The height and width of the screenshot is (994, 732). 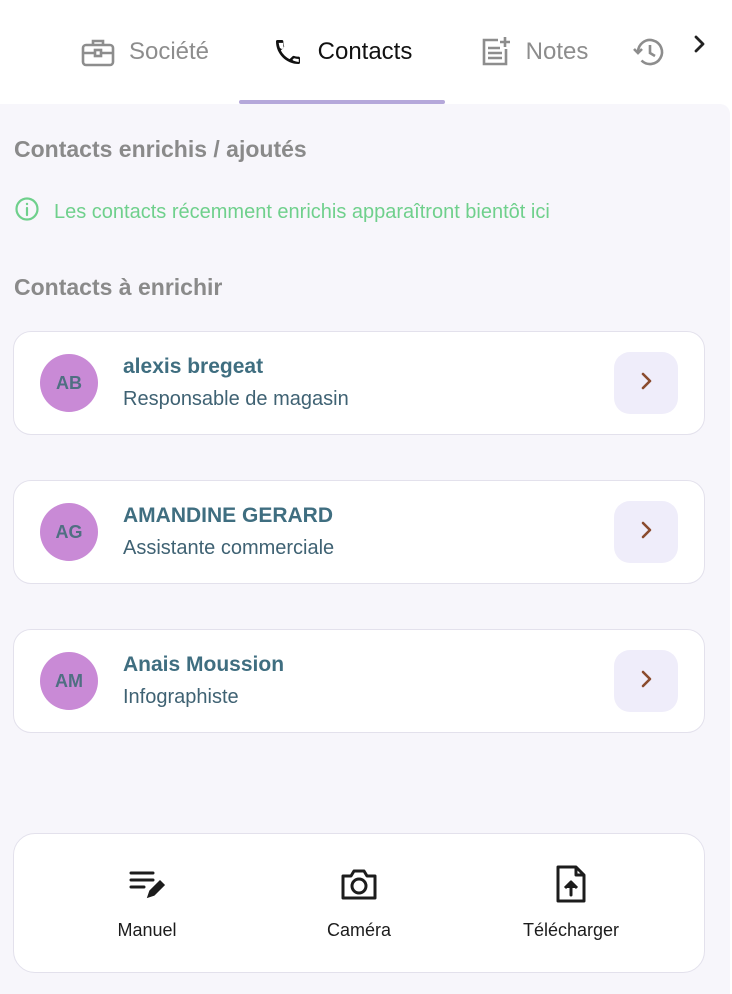 What do you see at coordinates (236, 399) in the screenshot?
I see `contact-role: Responsable de magasin` at bounding box center [236, 399].